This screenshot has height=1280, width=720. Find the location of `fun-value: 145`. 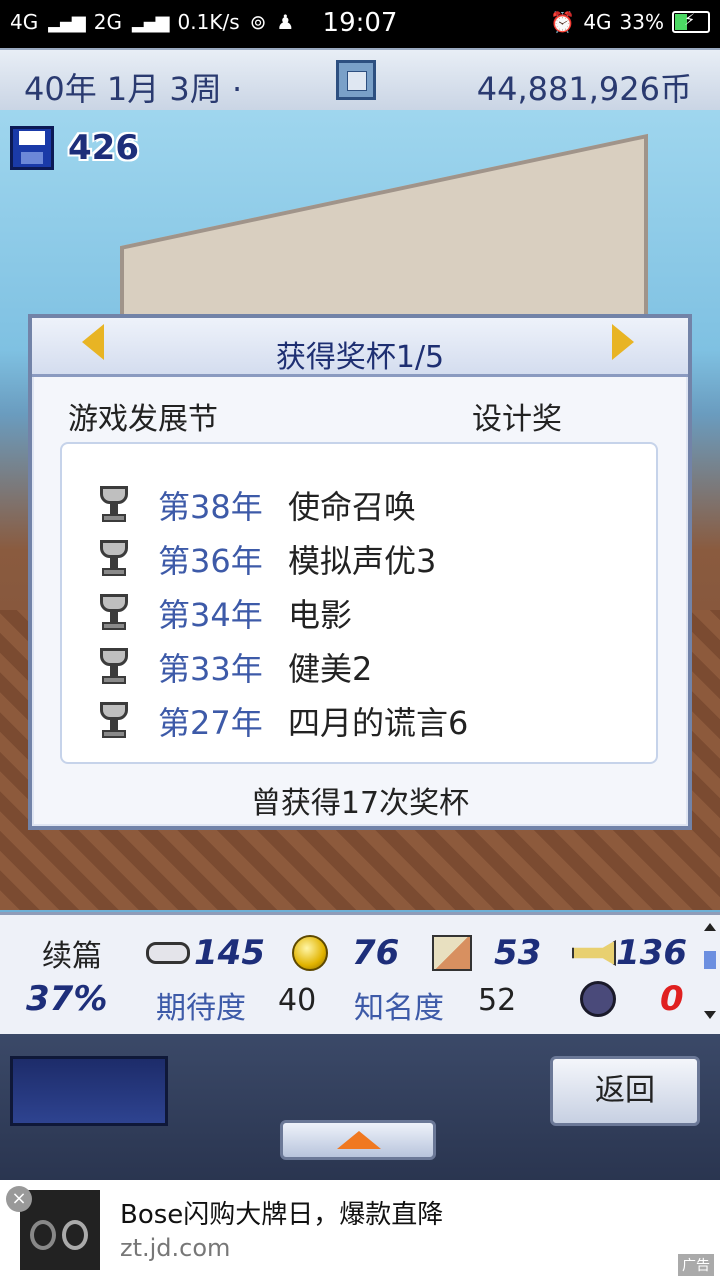

fun-value: 145 is located at coordinates (229, 953).